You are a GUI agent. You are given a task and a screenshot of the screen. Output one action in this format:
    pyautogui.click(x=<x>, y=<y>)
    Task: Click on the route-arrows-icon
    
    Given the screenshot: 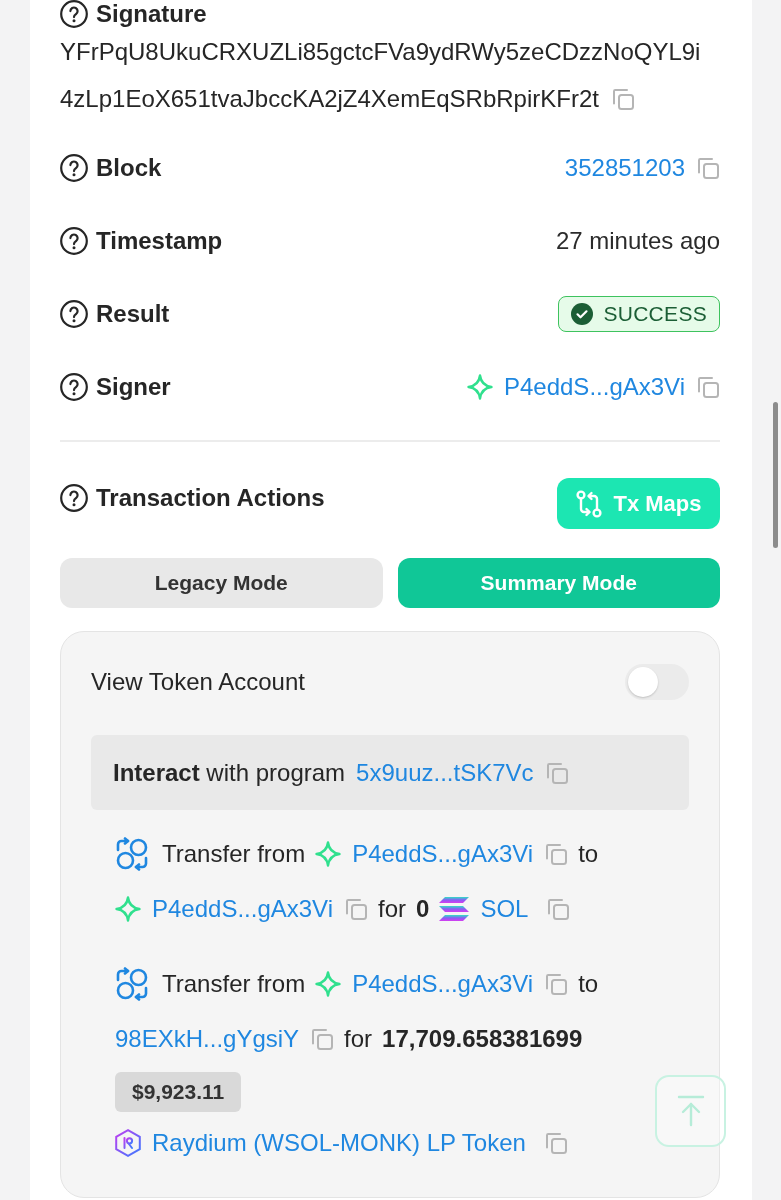 What is the action you would take?
    pyautogui.click(x=589, y=503)
    